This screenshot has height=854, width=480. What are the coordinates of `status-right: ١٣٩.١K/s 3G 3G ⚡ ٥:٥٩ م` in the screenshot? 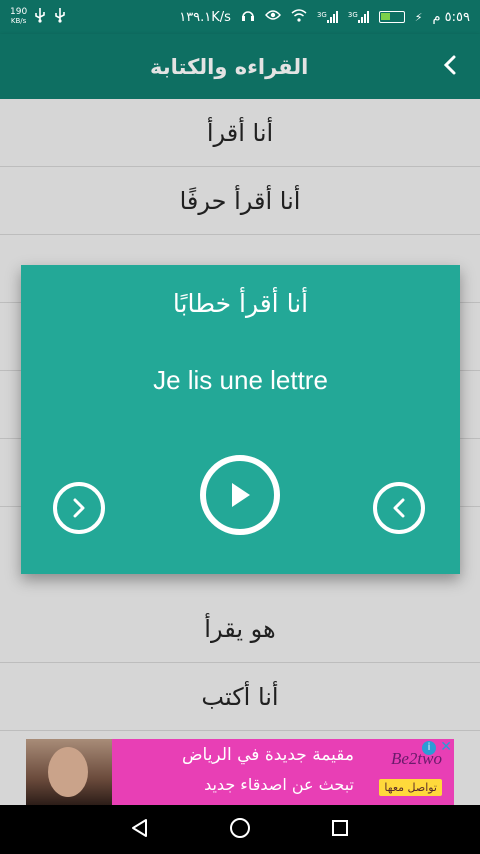 It's located at (324, 17).